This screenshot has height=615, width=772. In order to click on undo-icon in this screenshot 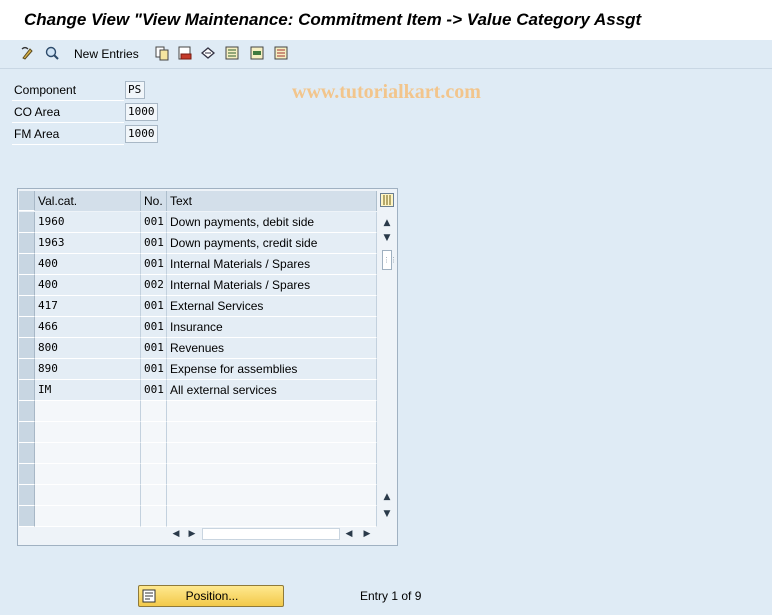, I will do `click(208, 53)`.